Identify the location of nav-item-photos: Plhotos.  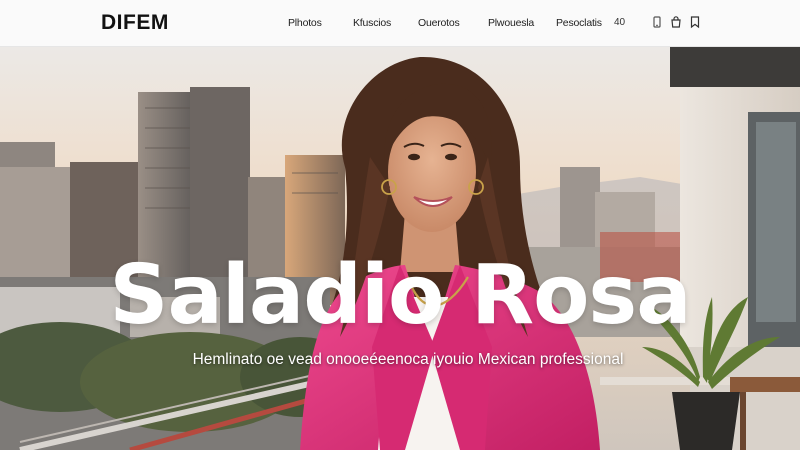
(305, 23).